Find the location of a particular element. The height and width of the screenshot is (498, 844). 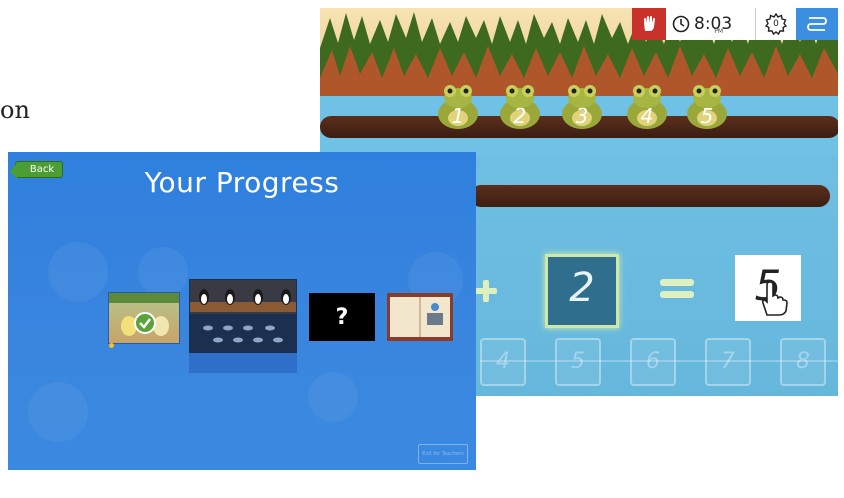

progress-dot is located at coordinates (111, 345).